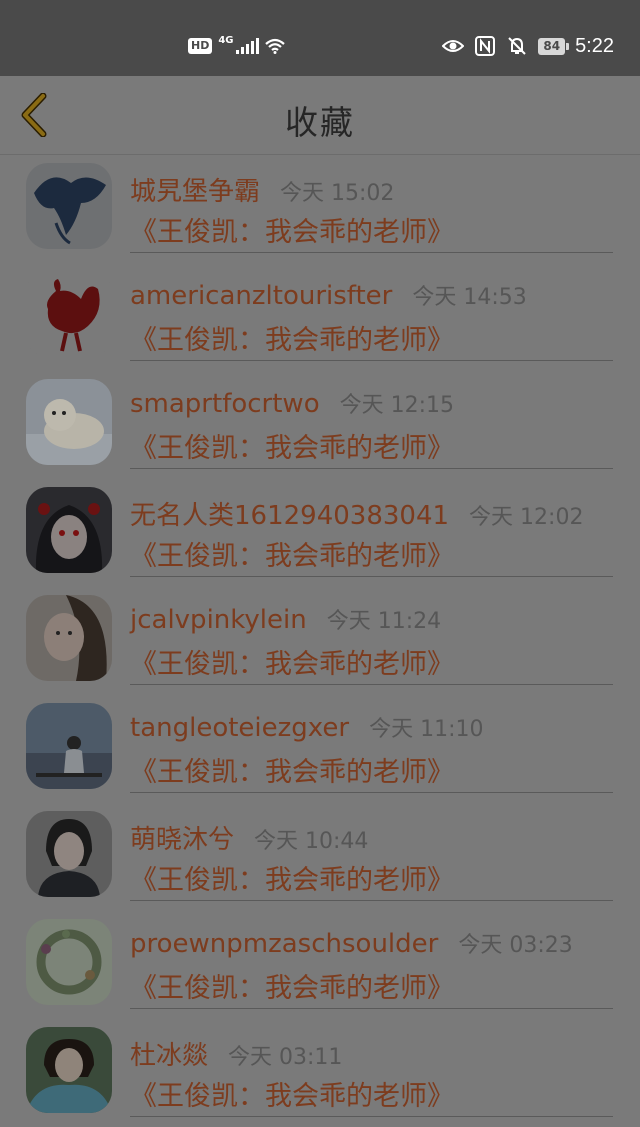 The height and width of the screenshot is (1127, 640). I want to click on timestamp: 今天 03:11, so click(285, 1057).